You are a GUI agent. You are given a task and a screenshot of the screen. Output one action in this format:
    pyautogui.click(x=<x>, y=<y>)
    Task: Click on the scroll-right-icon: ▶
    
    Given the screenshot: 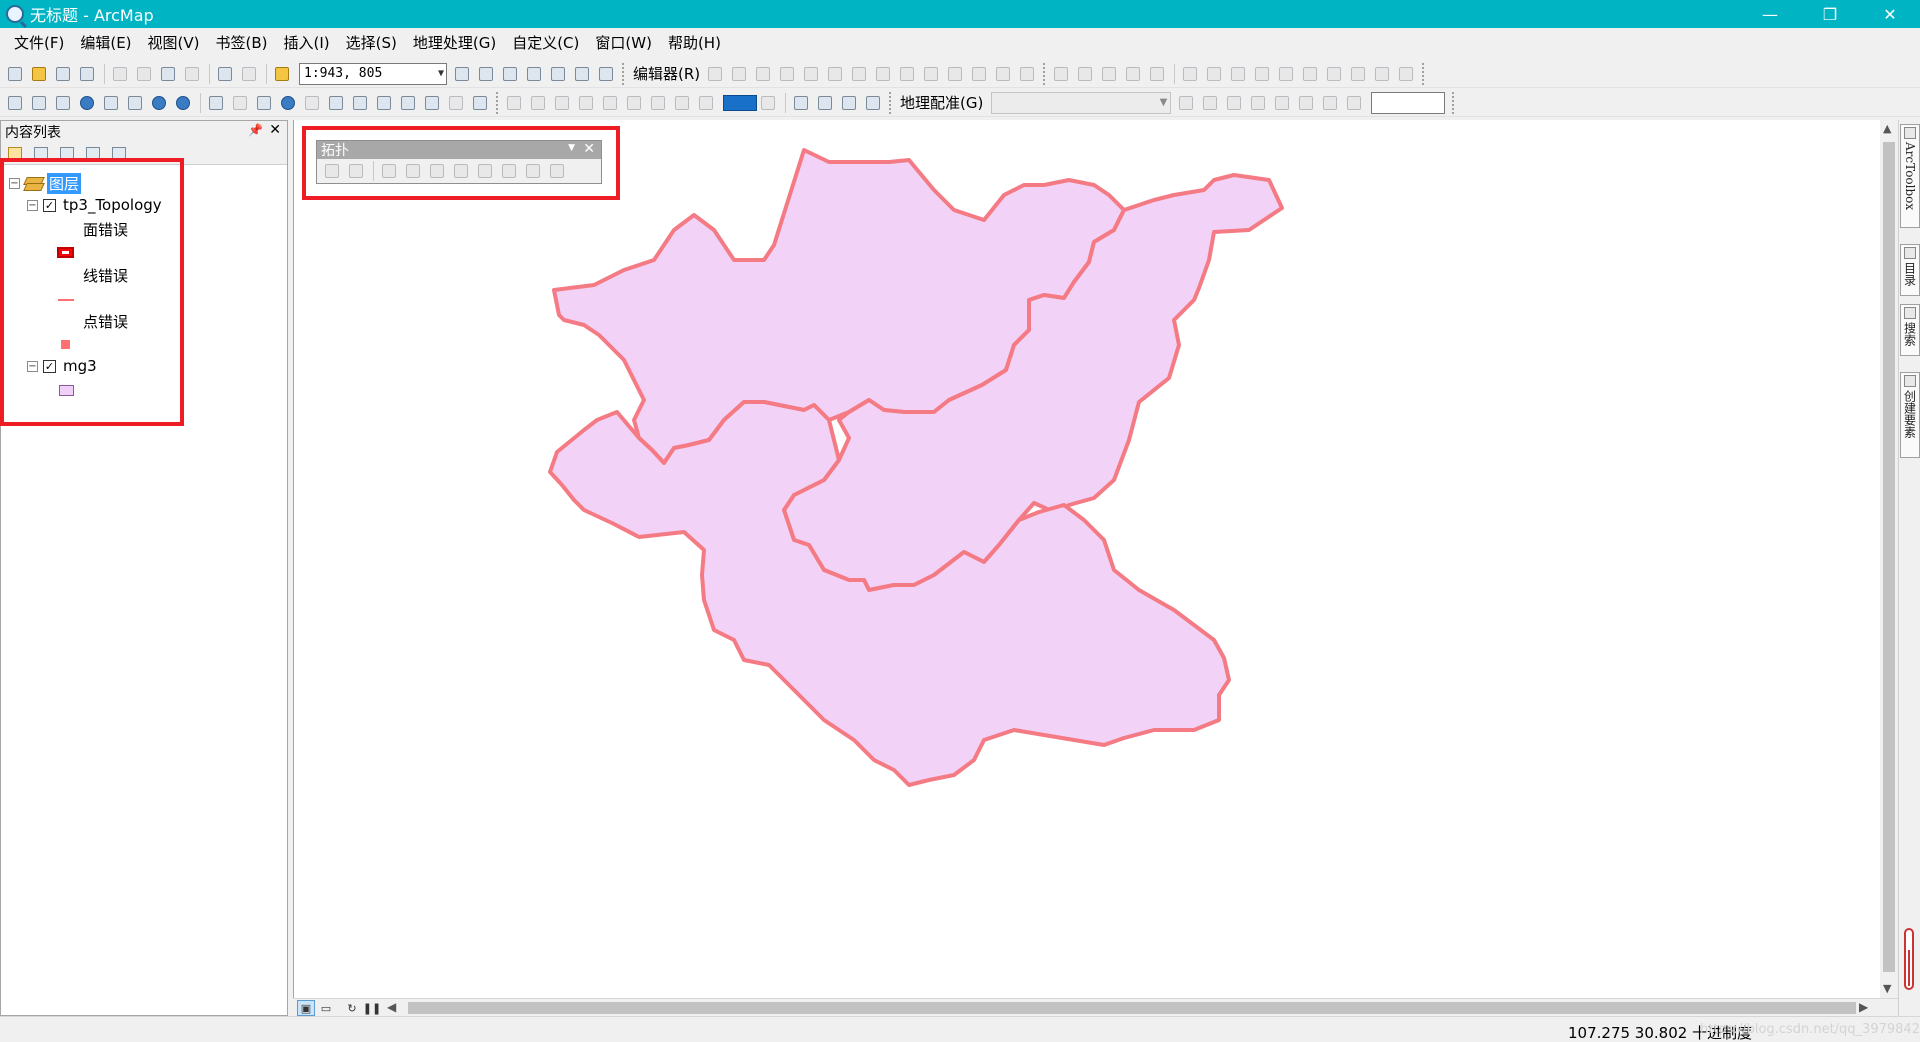 What is the action you would take?
    pyautogui.click(x=1863, y=1007)
    